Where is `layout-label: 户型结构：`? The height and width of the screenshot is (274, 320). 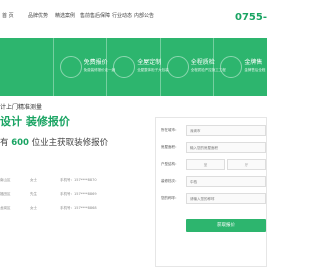 layout-label: 户型结构： is located at coordinates (170, 164).